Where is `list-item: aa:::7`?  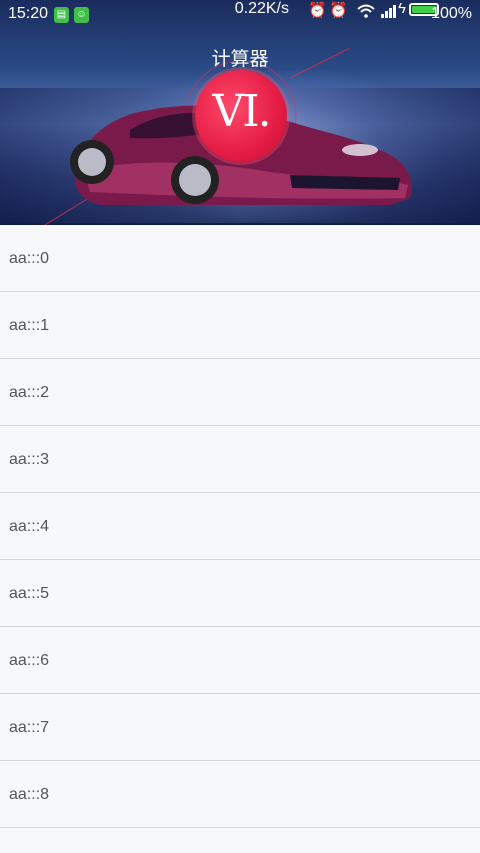 list-item: aa:::7 is located at coordinates (240, 727).